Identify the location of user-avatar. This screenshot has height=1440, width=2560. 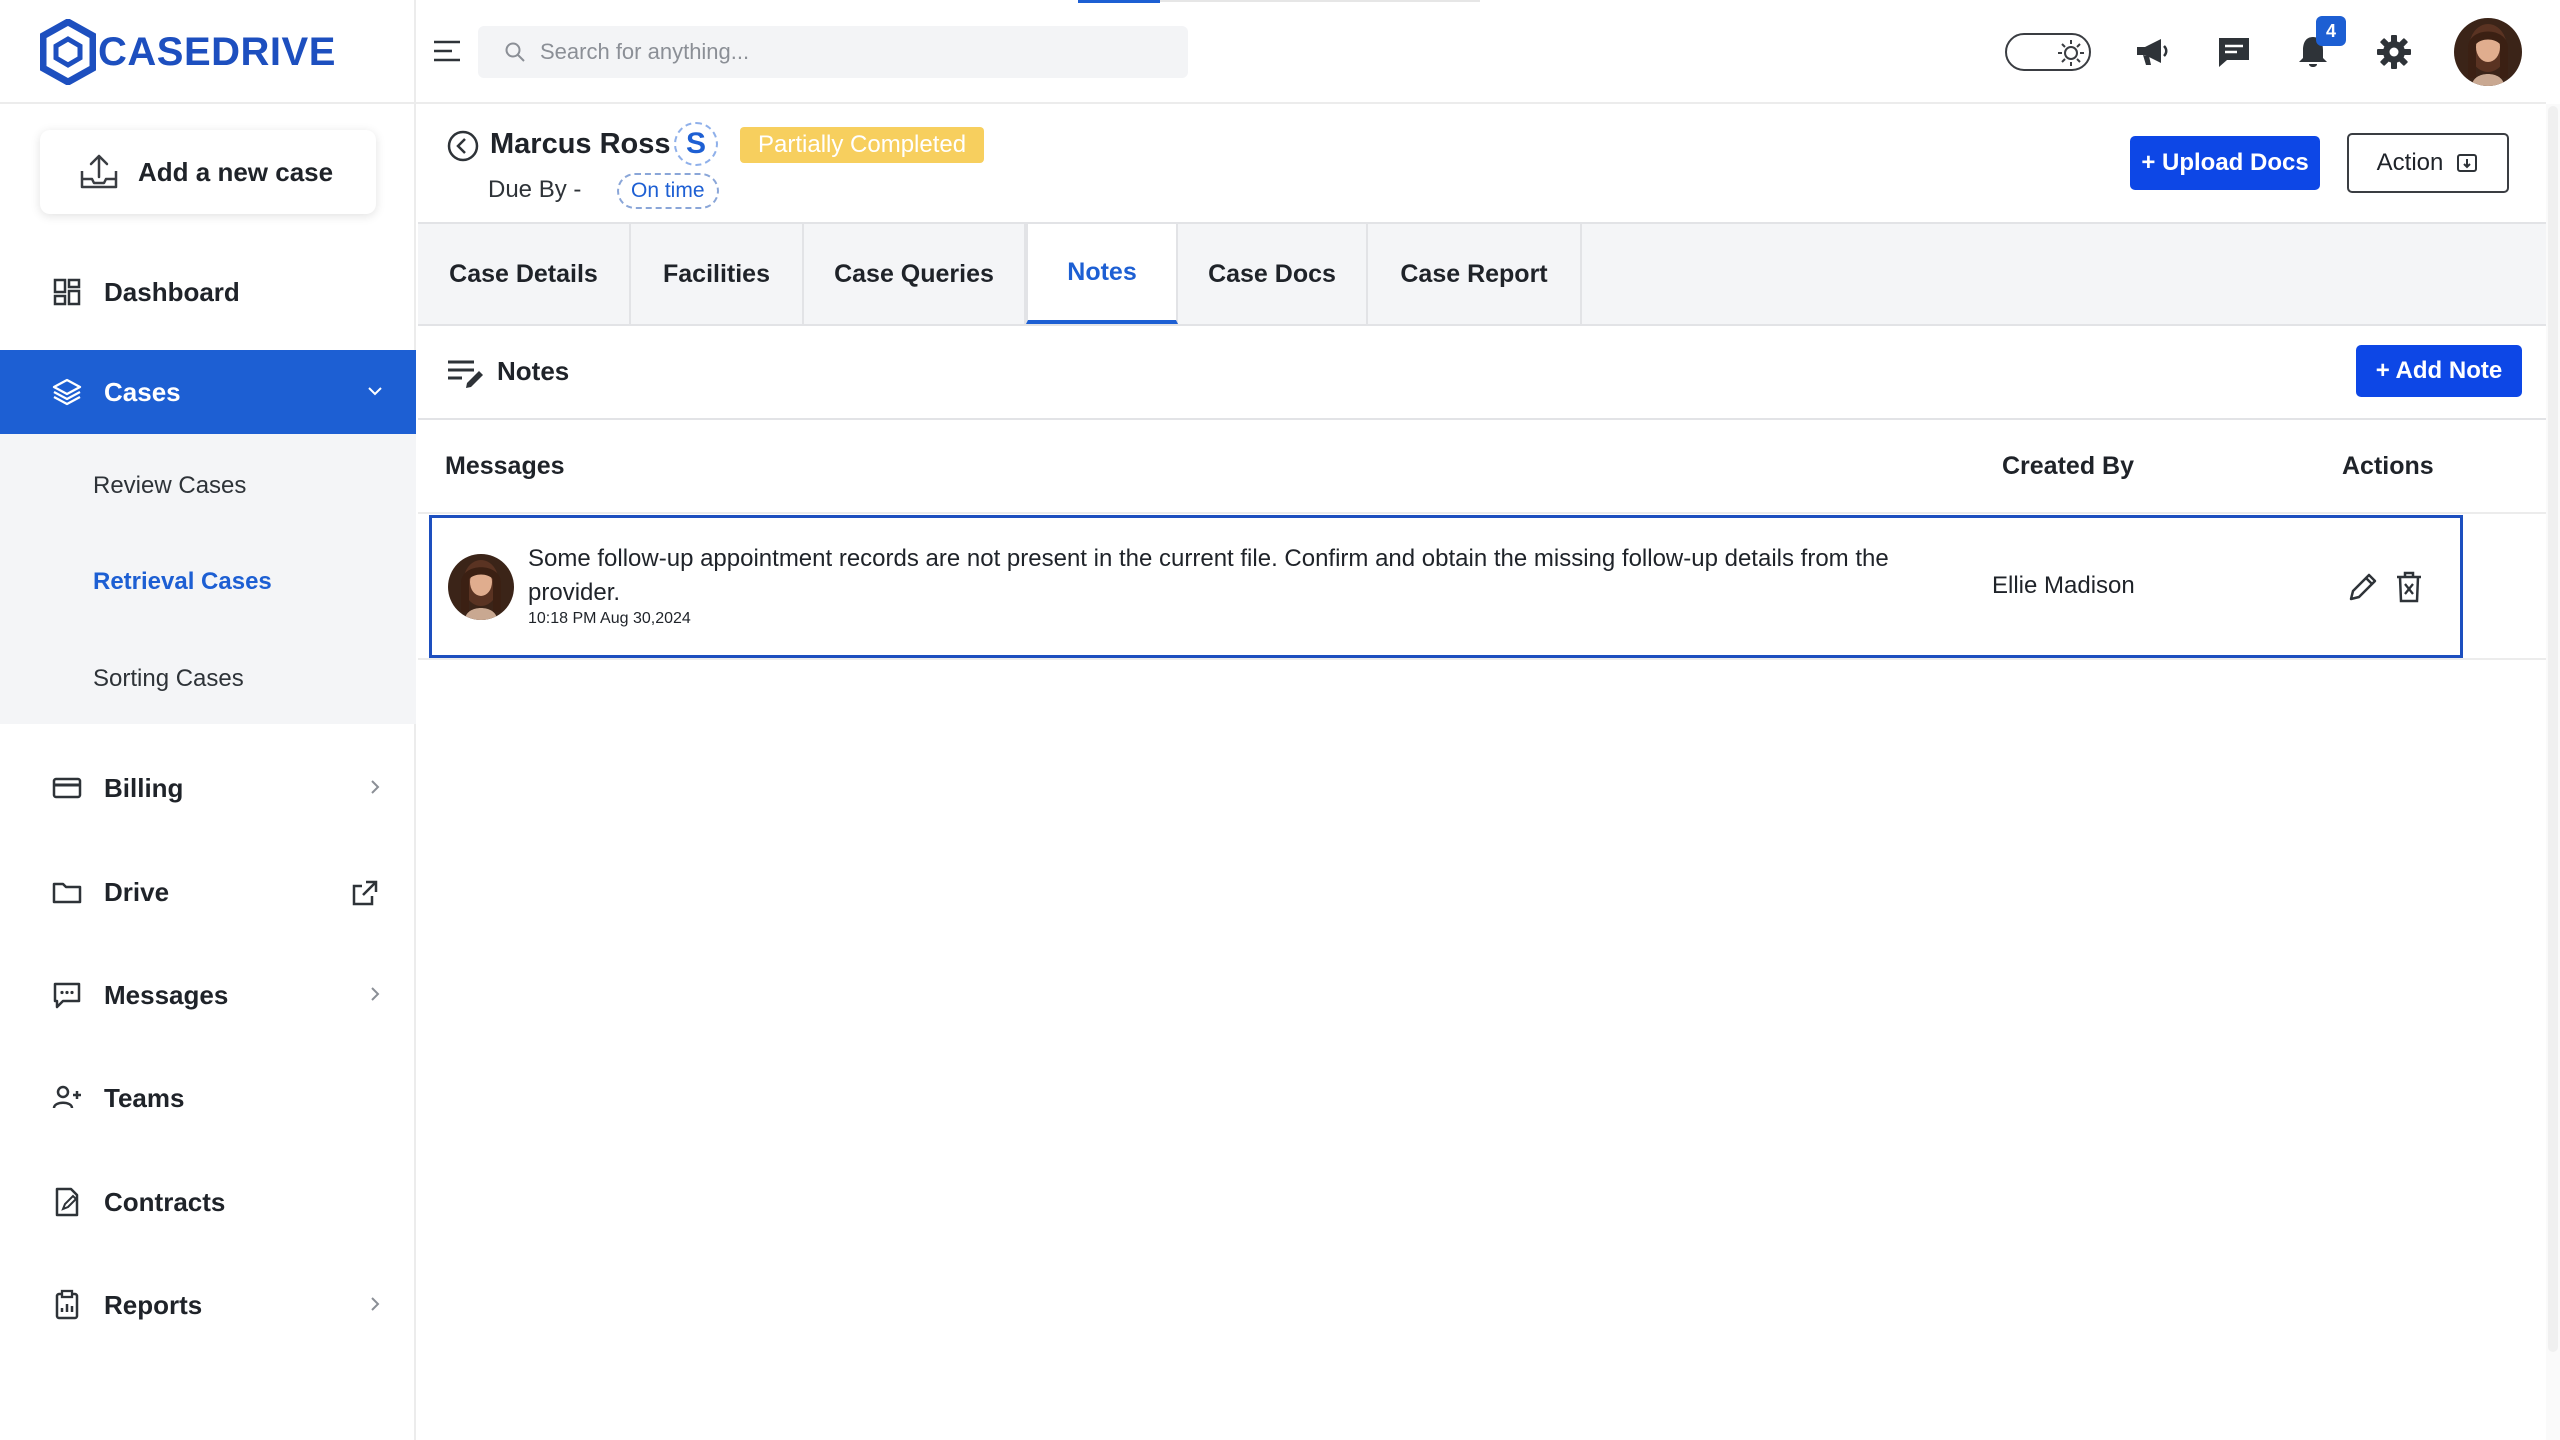
(2488, 52).